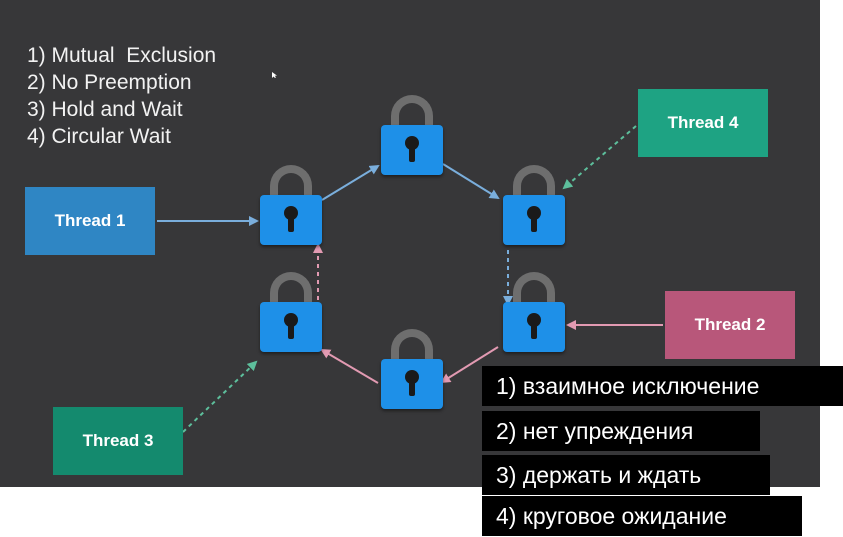  I want to click on arrow-thread3-to-lock-lower-left, so click(220, 396).